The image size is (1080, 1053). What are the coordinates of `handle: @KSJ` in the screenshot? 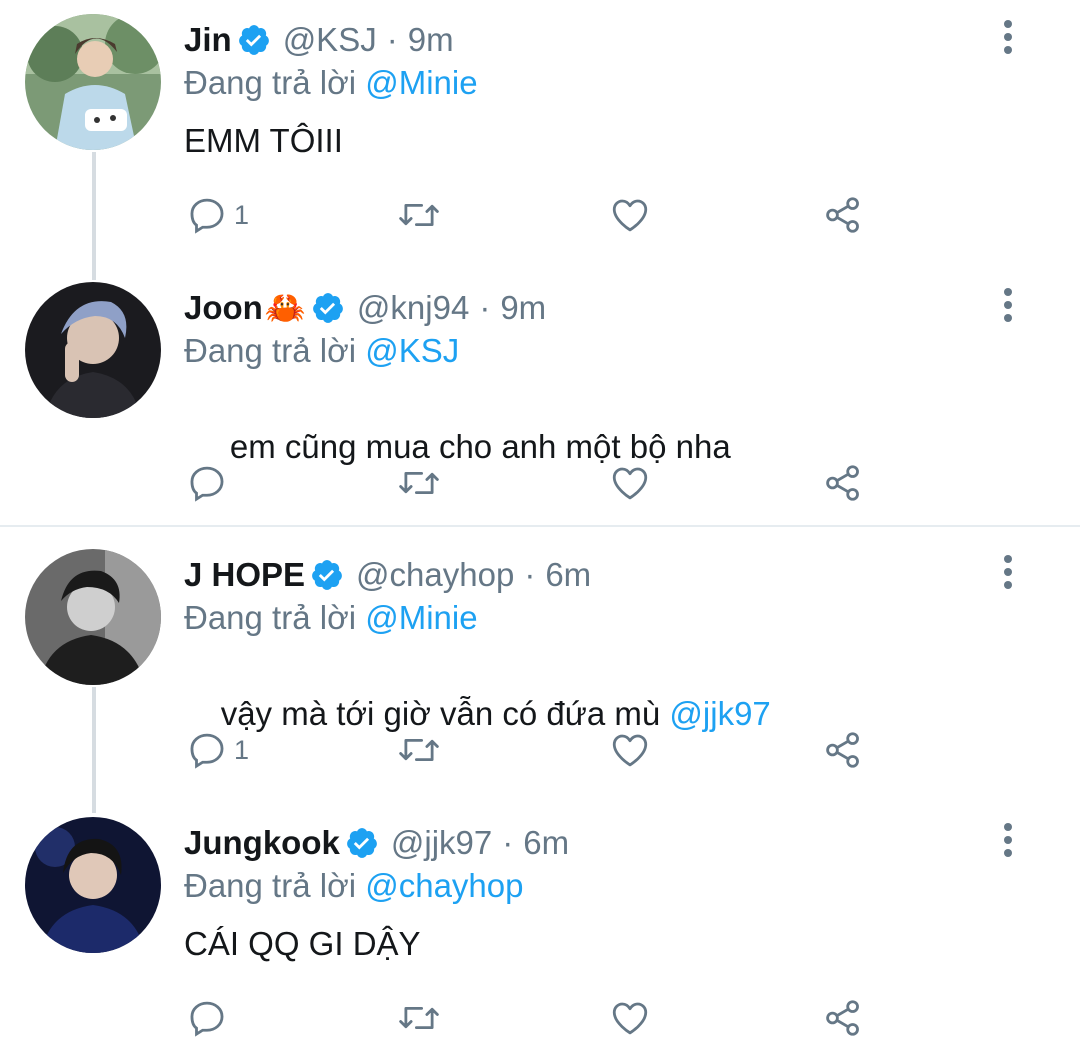 It's located at (330, 40).